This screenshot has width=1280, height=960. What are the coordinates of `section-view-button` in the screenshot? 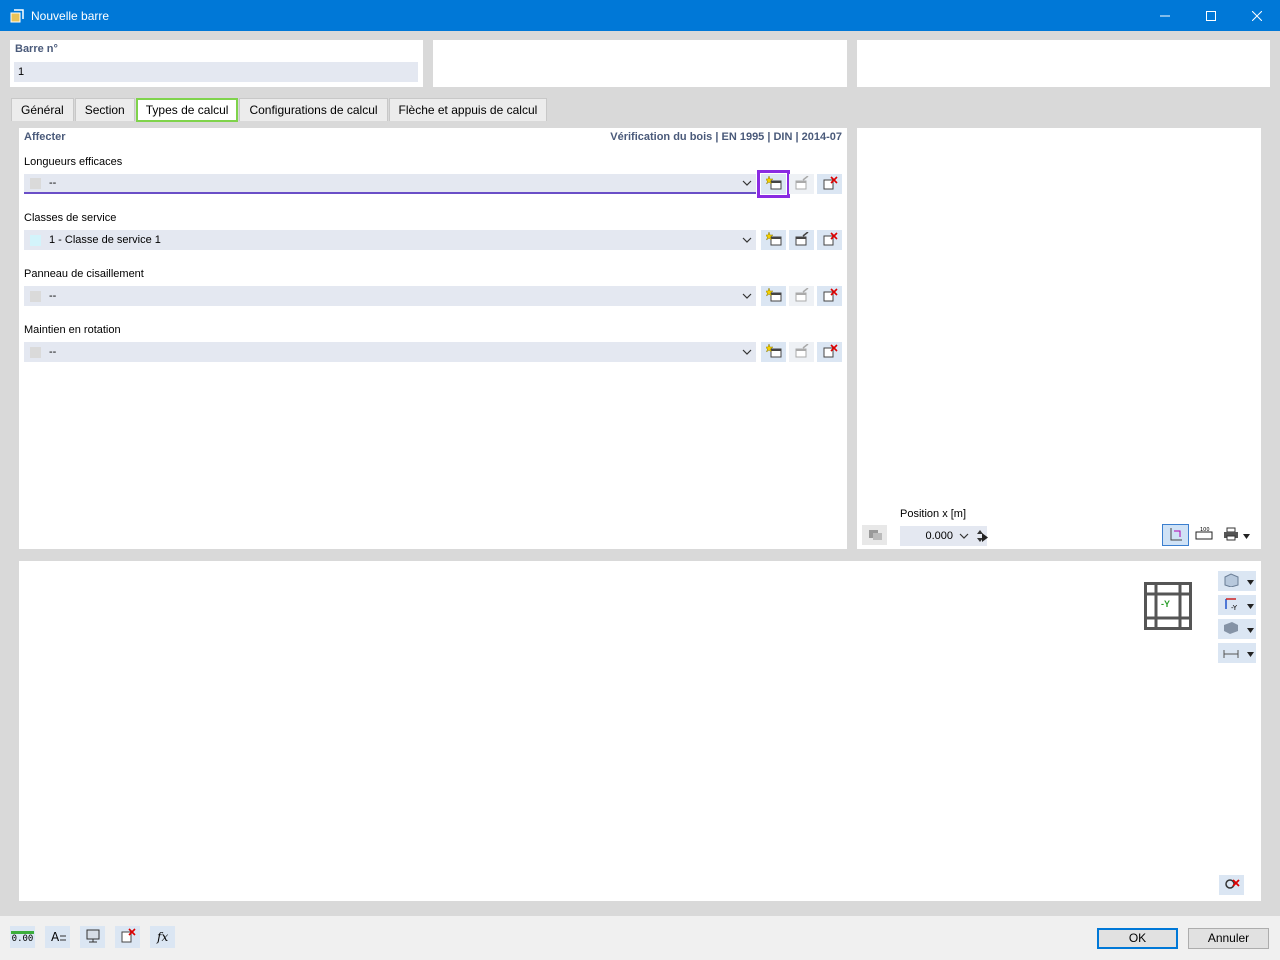 It's located at (874, 535).